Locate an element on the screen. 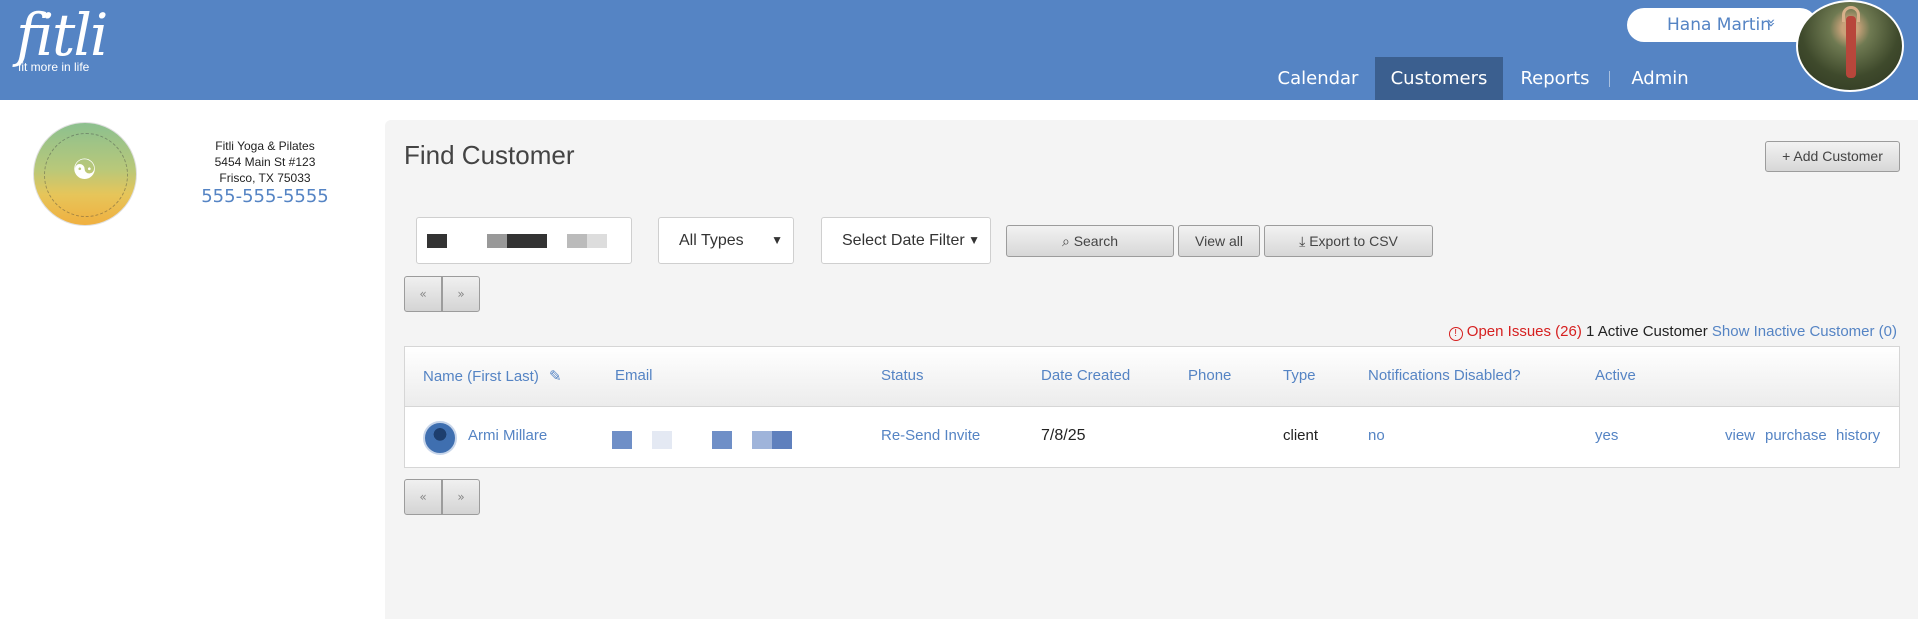 Image resolution: width=1918 pixels, height=619 pixels. active-customer-count: 1 Active Customer is located at coordinates (1647, 331).